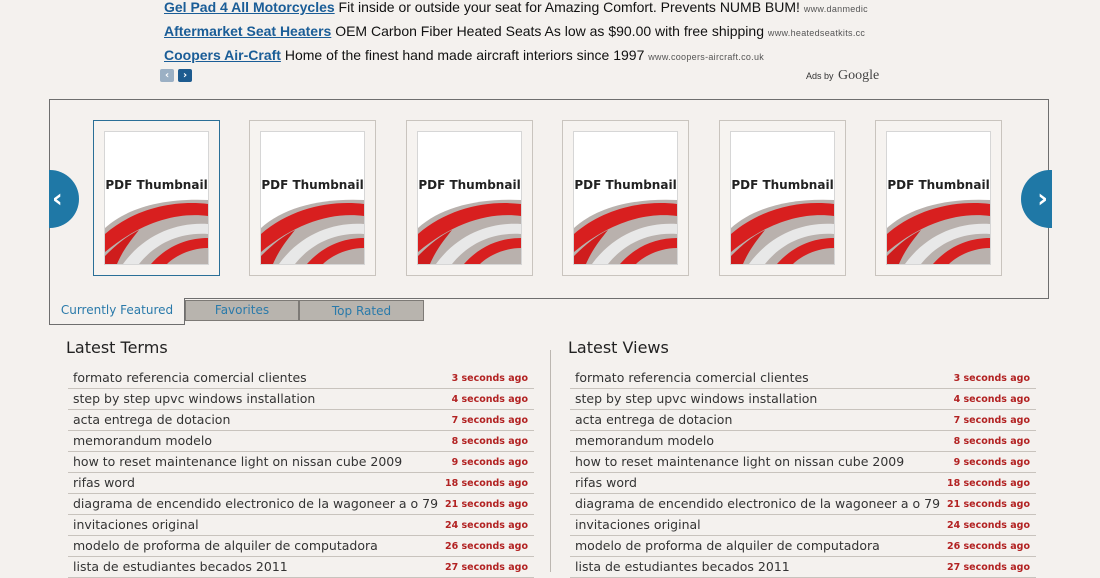 The width and height of the screenshot is (1100, 578). Describe the element at coordinates (57, 199) in the screenshot. I see `chevron-left-icon: ‹` at that location.